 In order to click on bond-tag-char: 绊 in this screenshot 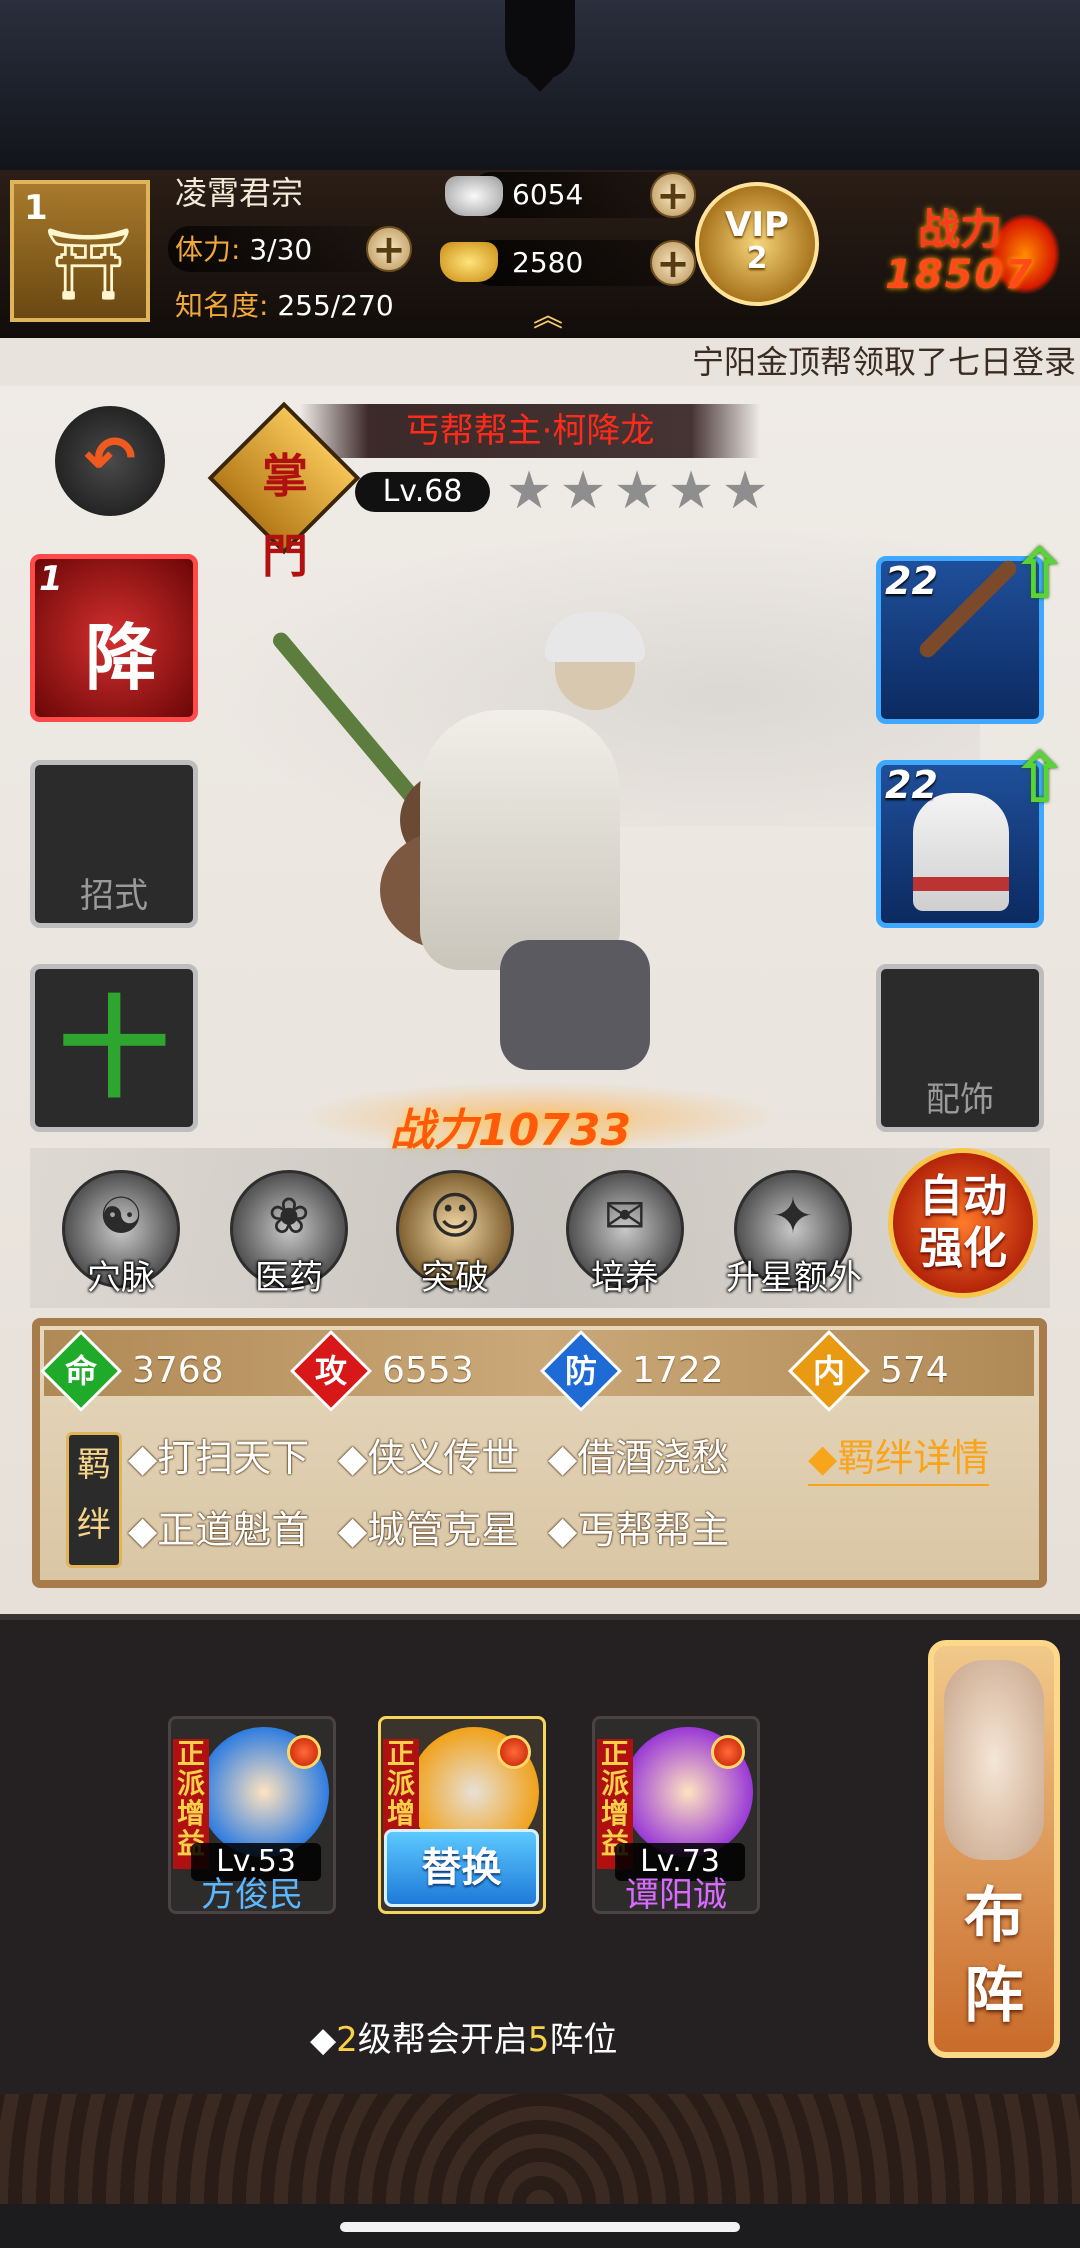, I will do `click(94, 1525)`.